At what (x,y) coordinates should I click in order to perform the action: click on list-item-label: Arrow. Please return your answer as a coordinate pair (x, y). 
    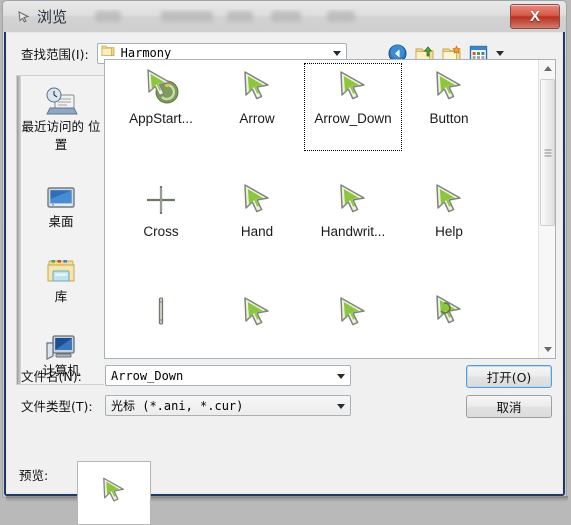
    Looking at the image, I should click on (257, 118).